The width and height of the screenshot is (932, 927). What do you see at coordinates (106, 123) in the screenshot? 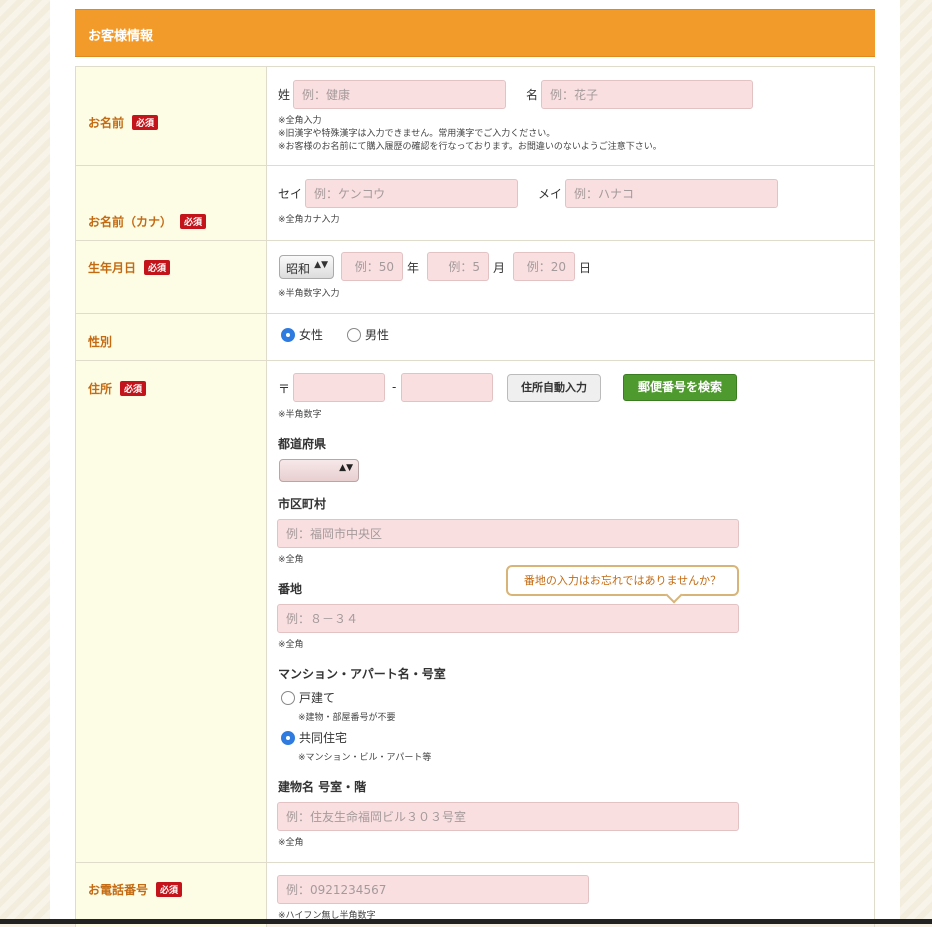
I see `name-label-text: お名前` at bounding box center [106, 123].